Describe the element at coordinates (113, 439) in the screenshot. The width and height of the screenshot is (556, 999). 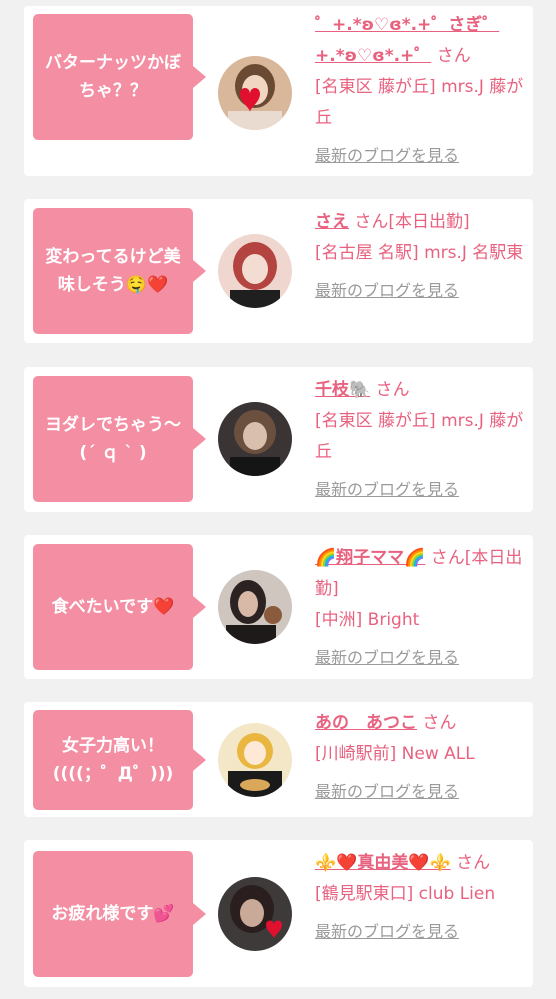
I see `comment-text: ヨダレでちゃう〜(´ ｑ ` )` at that location.